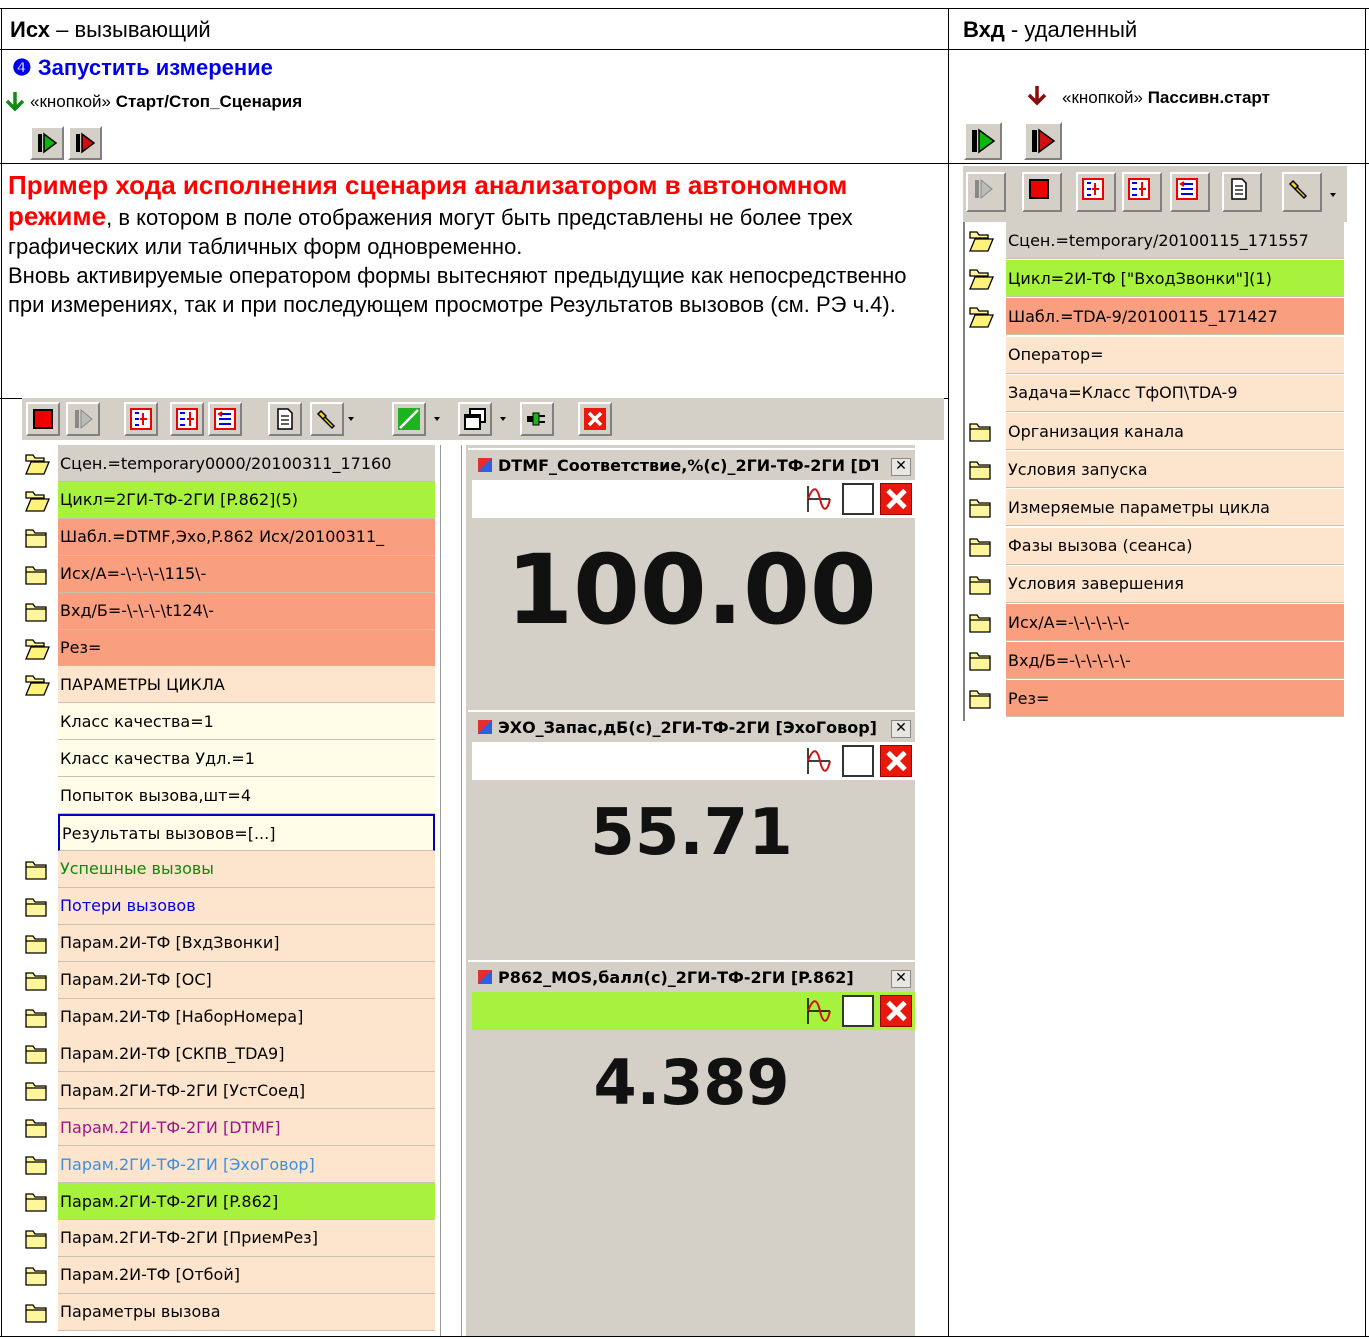 The image size is (1369, 1339). What do you see at coordinates (228, 832) in the screenshot?
I see `tree-item: Результаты вызовов=[...]` at bounding box center [228, 832].